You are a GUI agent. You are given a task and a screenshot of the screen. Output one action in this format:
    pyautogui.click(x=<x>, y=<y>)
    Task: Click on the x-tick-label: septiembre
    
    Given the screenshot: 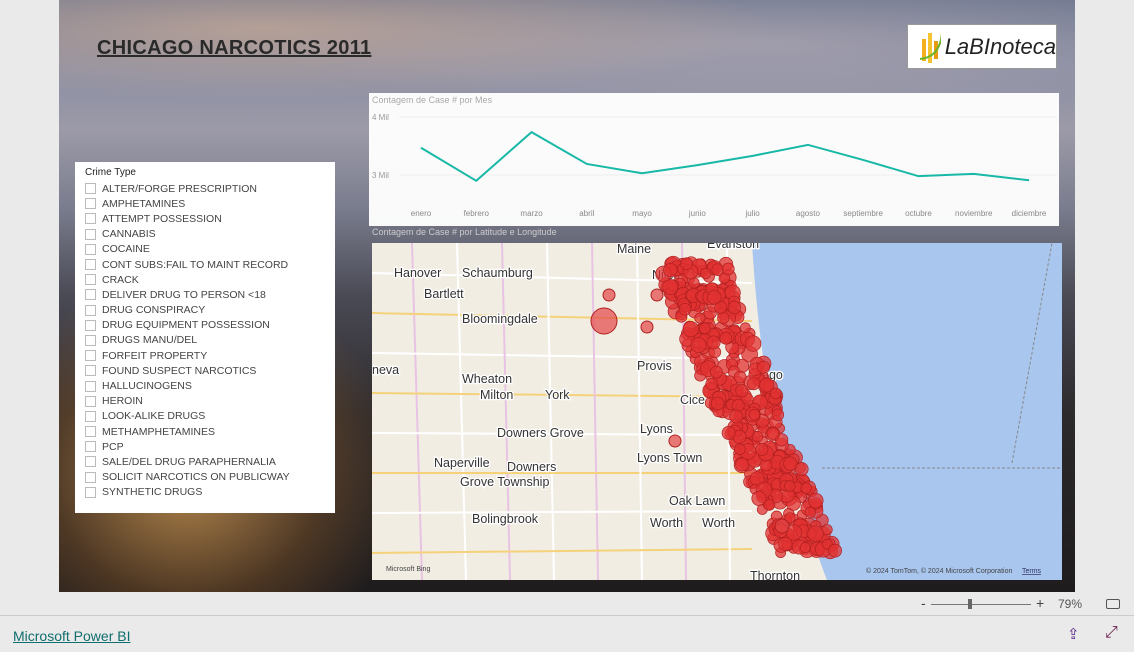 What is the action you would take?
    pyautogui.click(x=863, y=213)
    